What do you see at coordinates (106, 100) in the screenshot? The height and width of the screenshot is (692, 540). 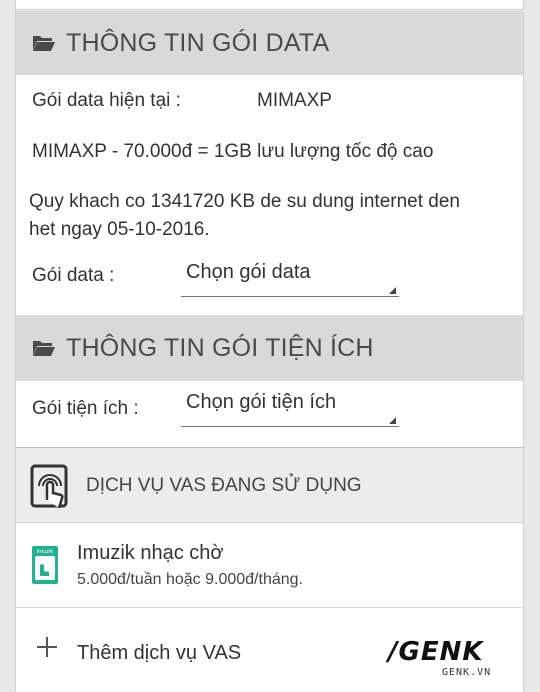 I see `current-package-label: Gói data hiện tại :` at bounding box center [106, 100].